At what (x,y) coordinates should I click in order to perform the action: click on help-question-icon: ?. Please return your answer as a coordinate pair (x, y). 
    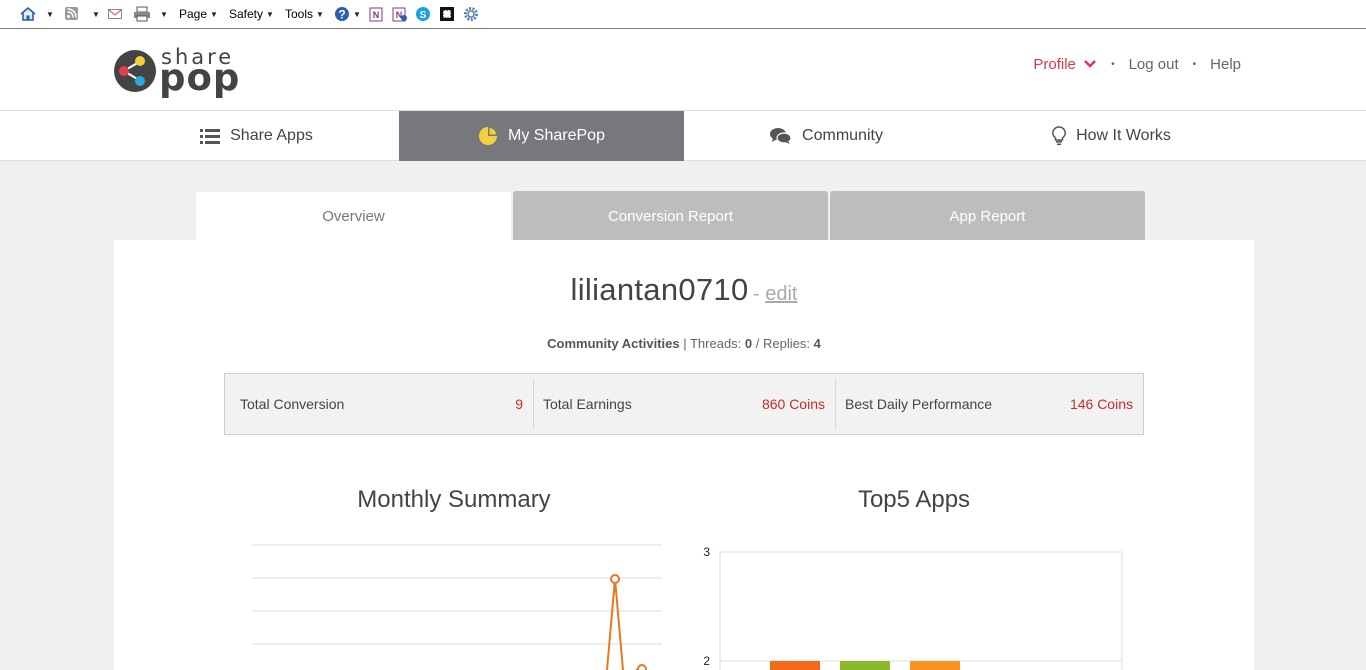
    Looking at the image, I should click on (342, 14).